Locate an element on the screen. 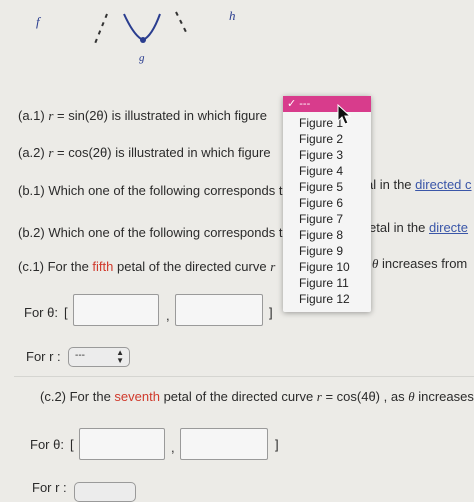  dropdown-option: Figure 8 is located at coordinates (321, 235).